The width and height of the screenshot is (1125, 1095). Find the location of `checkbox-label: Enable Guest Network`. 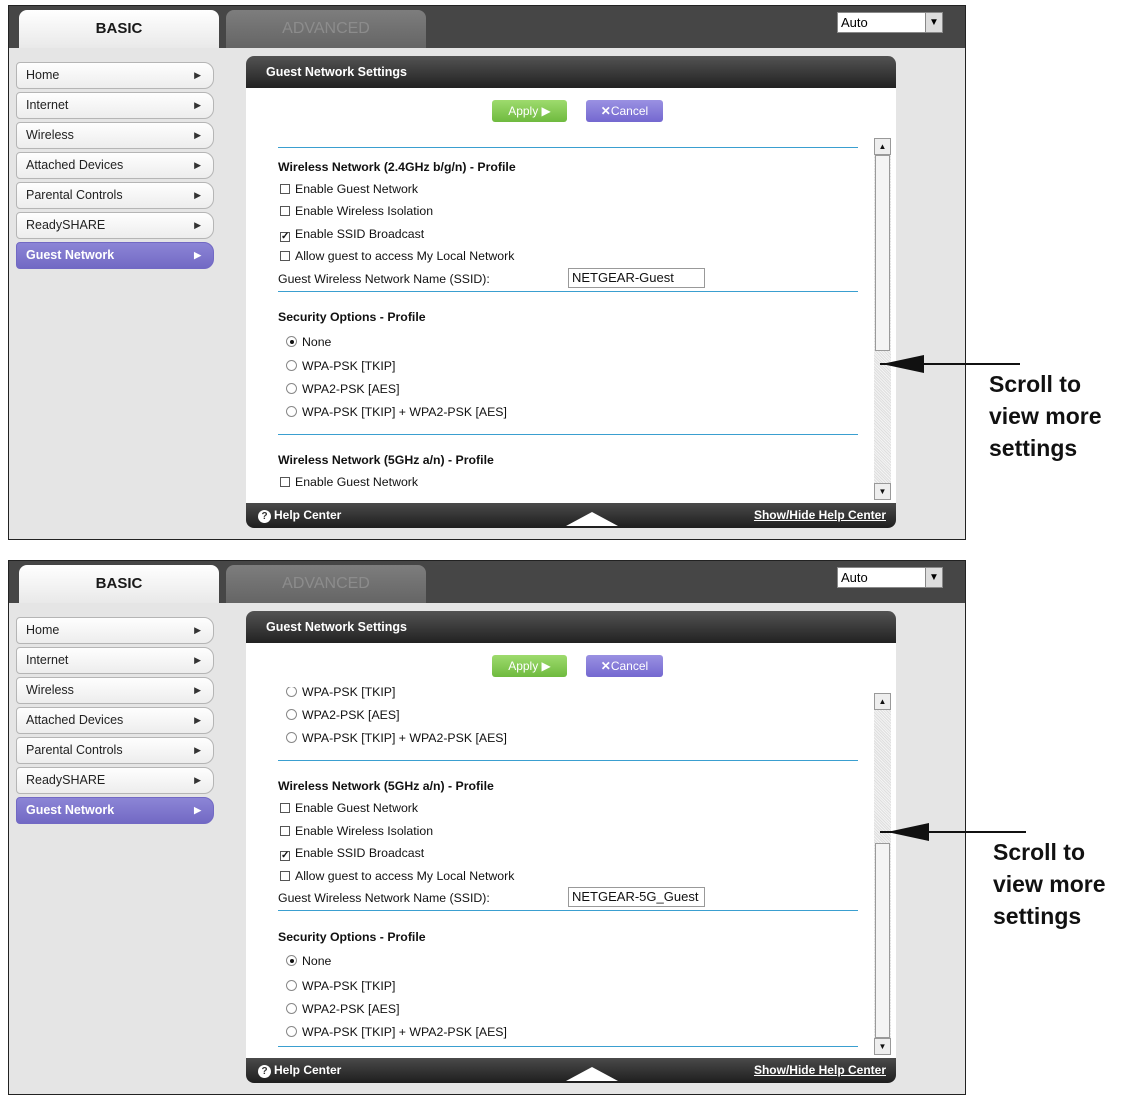

checkbox-label: Enable Guest Network is located at coordinates (357, 189).